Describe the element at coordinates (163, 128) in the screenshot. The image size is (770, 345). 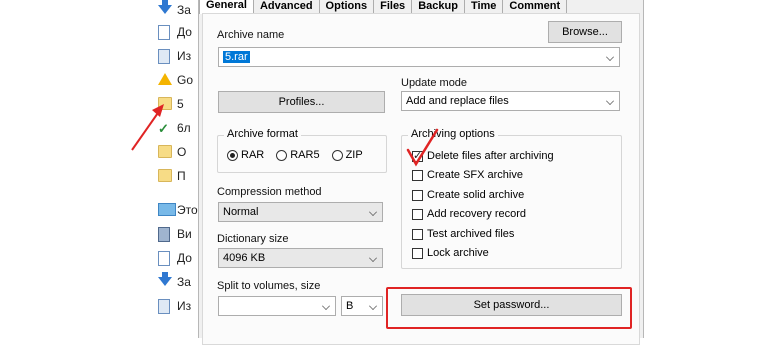
I see `check-folder-icon: ✓` at that location.